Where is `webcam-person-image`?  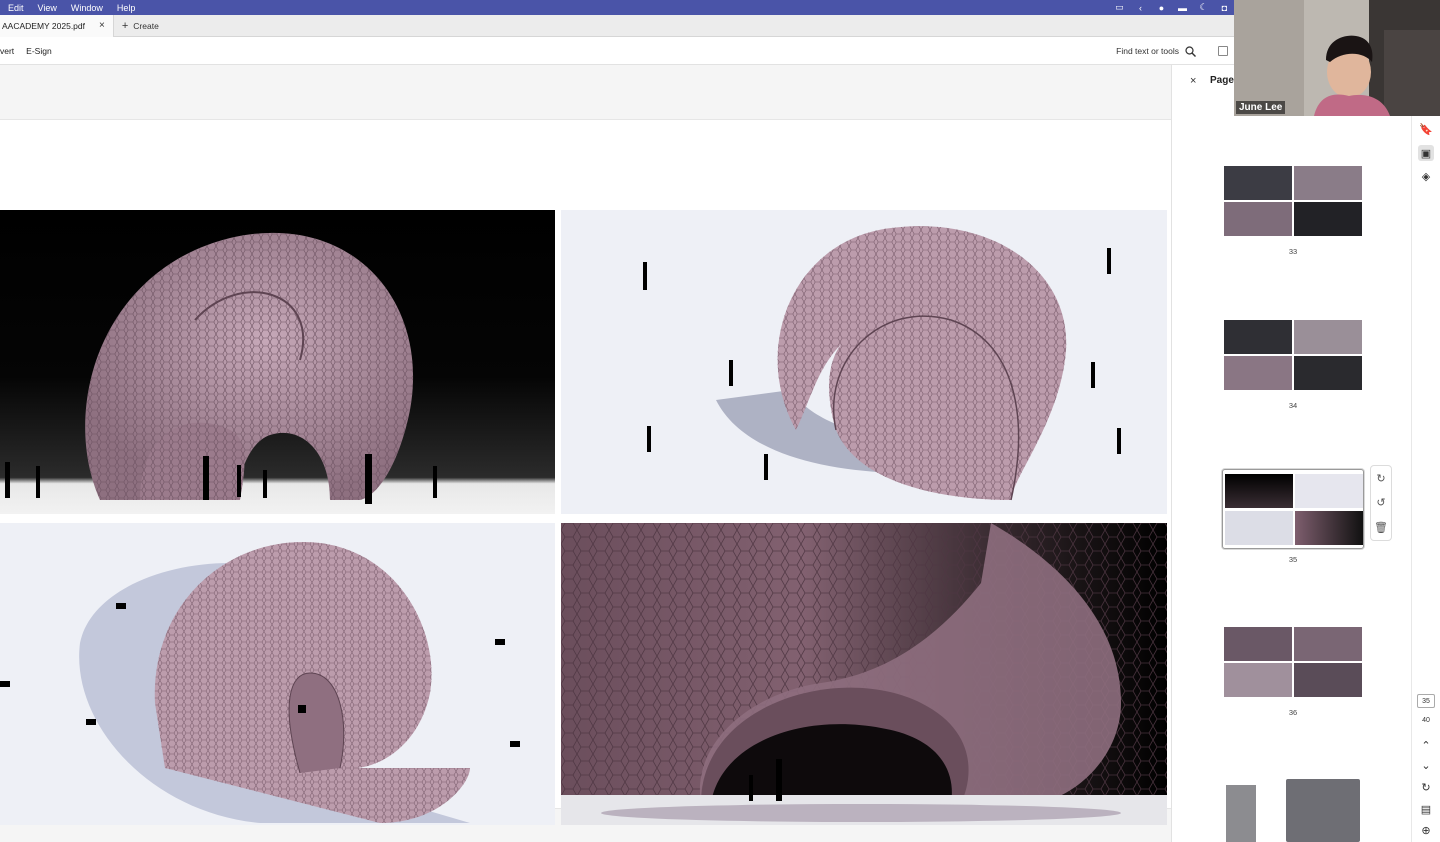 webcam-person-image is located at coordinates (1337, 58).